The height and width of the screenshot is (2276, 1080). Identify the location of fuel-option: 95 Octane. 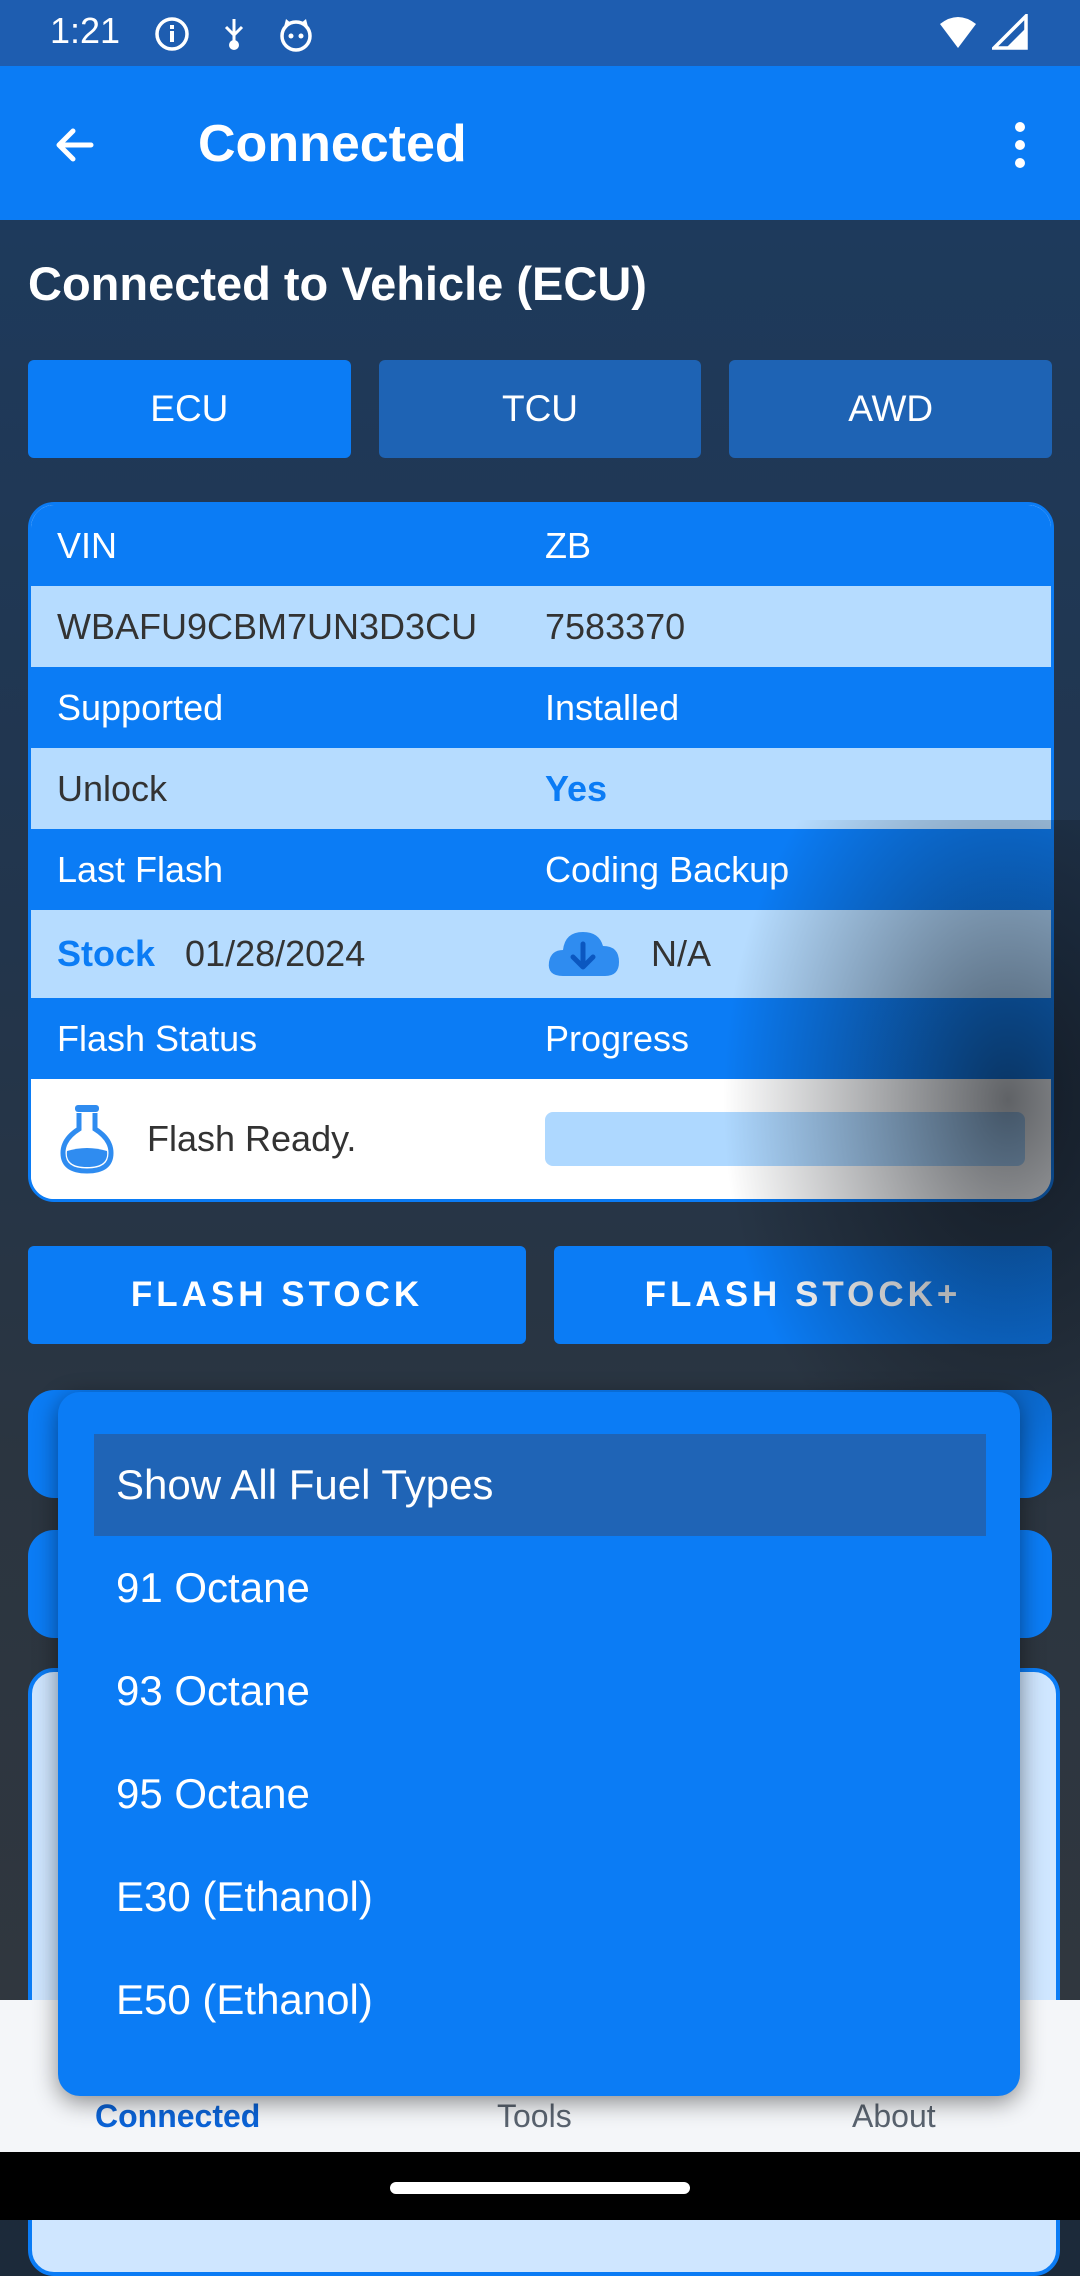
(540, 1794).